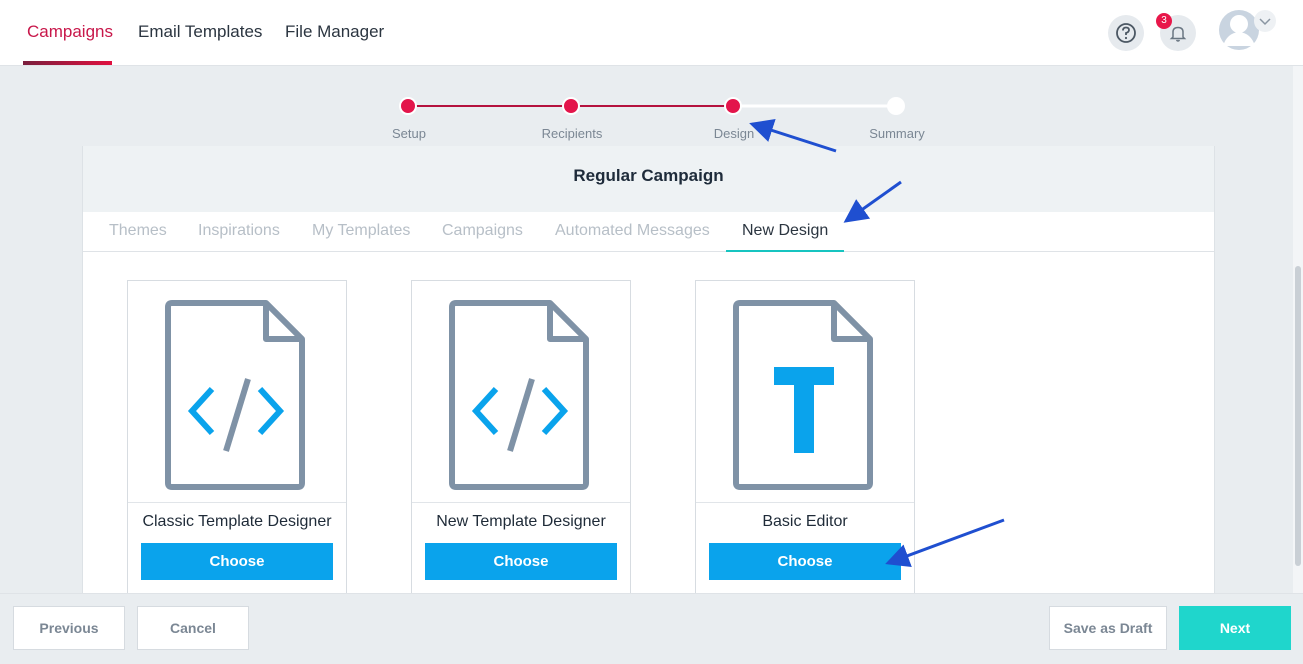 This screenshot has width=1303, height=664. Describe the element at coordinates (897, 133) in the screenshot. I see `step-label-summary: Summary` at that location.